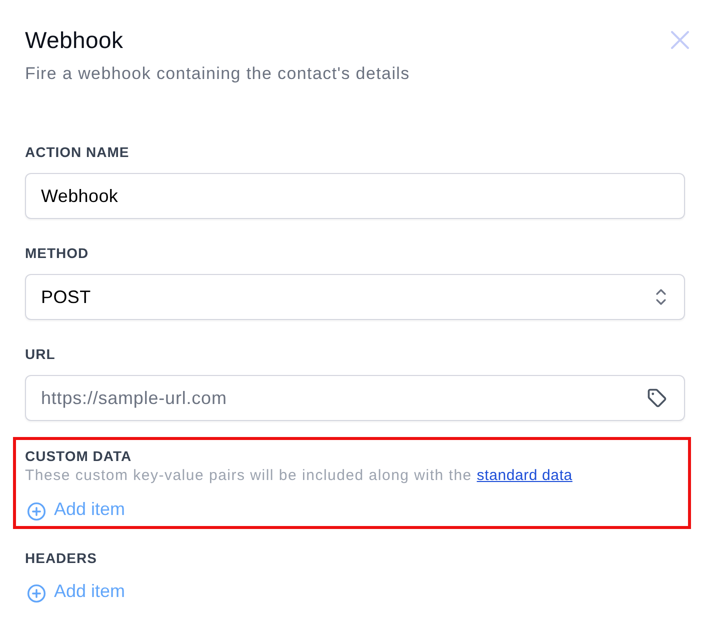 The height and width of the screenshot is (641, 715). I want to click on section-description: These custom key-value pairs will be included along with the standard data, so click(299, 476).